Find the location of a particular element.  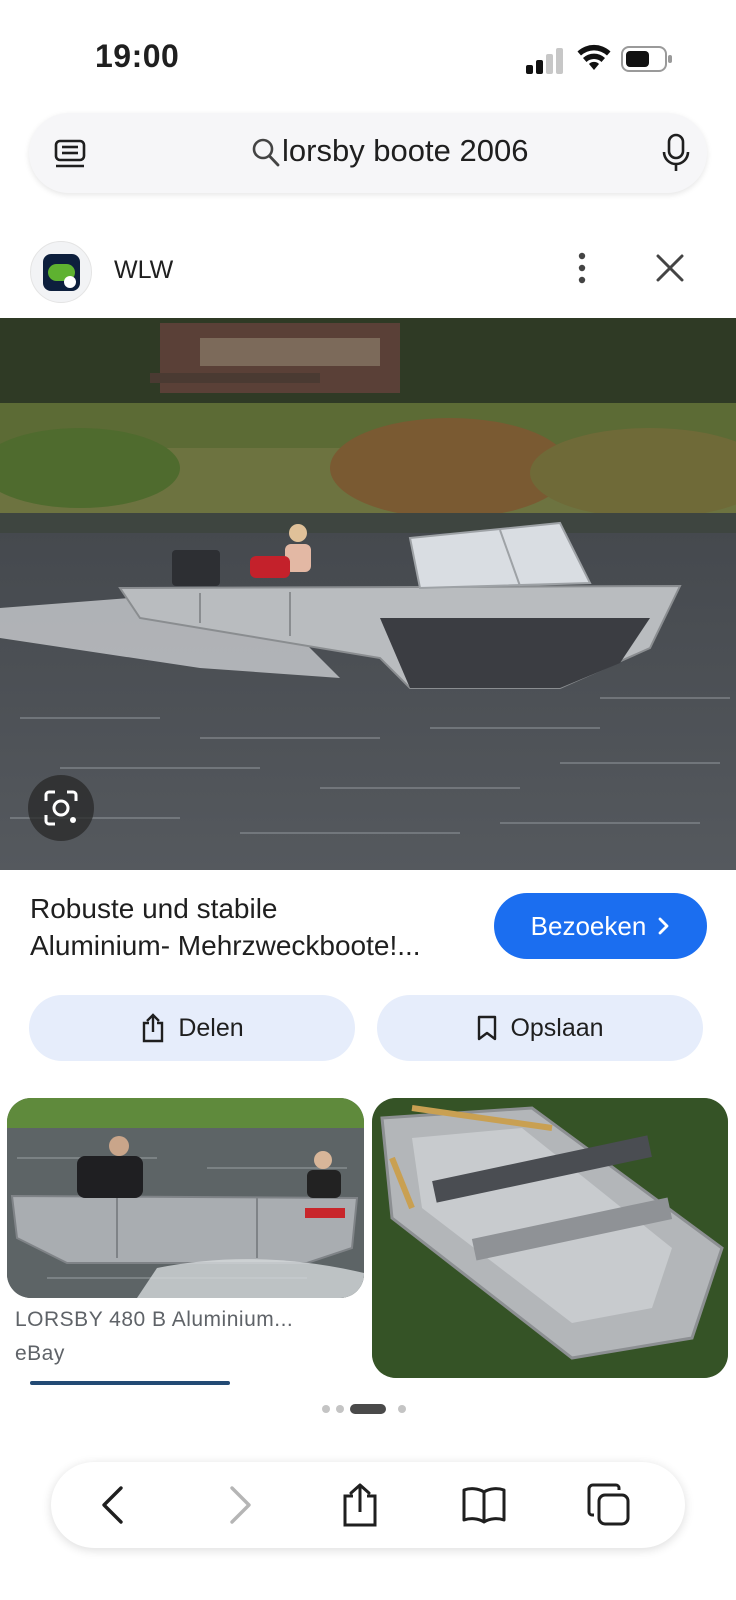

next-row-peek is located at coordinates (130, 1383).